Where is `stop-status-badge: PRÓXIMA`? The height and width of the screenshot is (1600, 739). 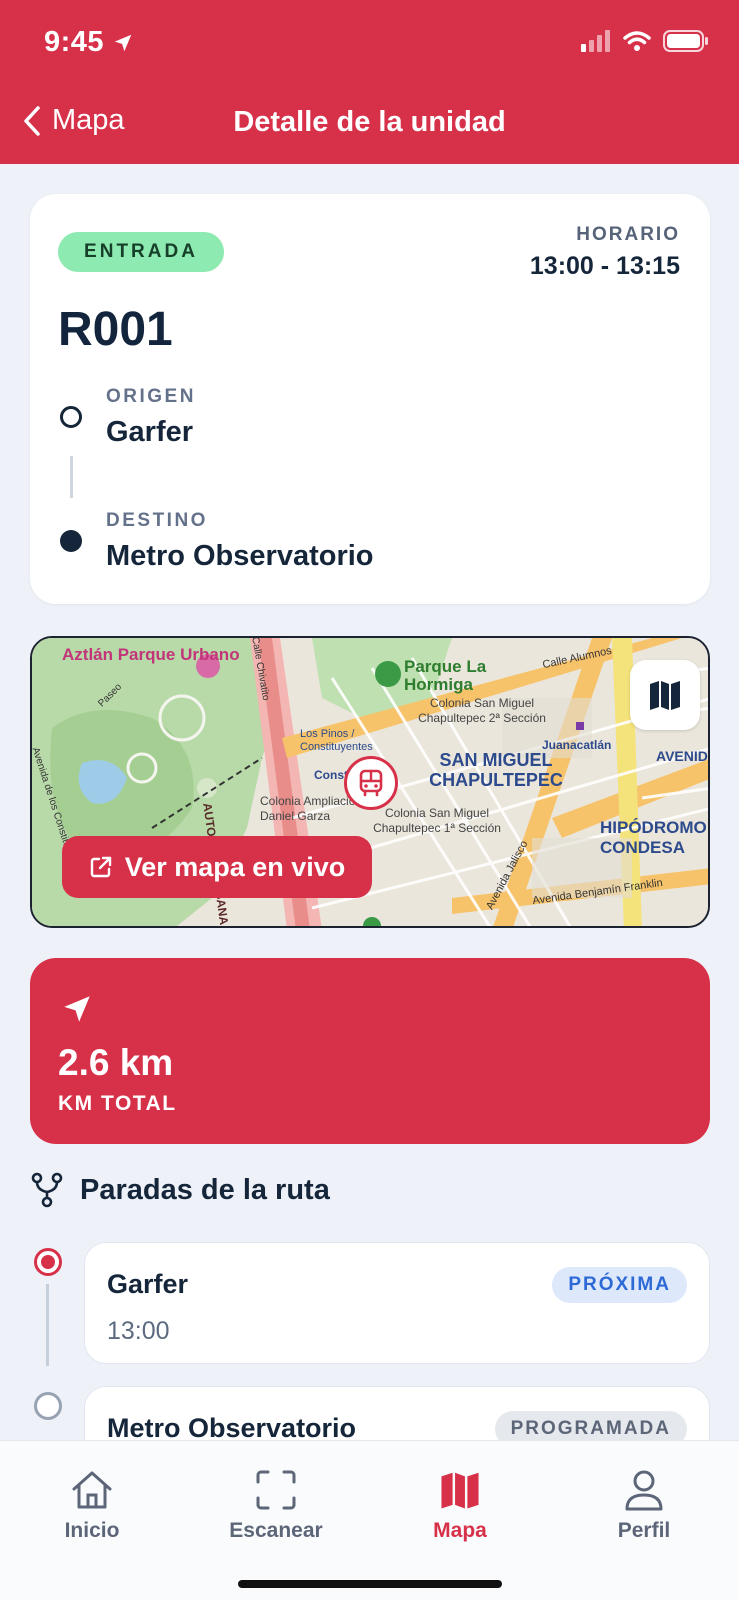 stop-status-badge: PRÓXIMA is located at coordinates (619, 1285).